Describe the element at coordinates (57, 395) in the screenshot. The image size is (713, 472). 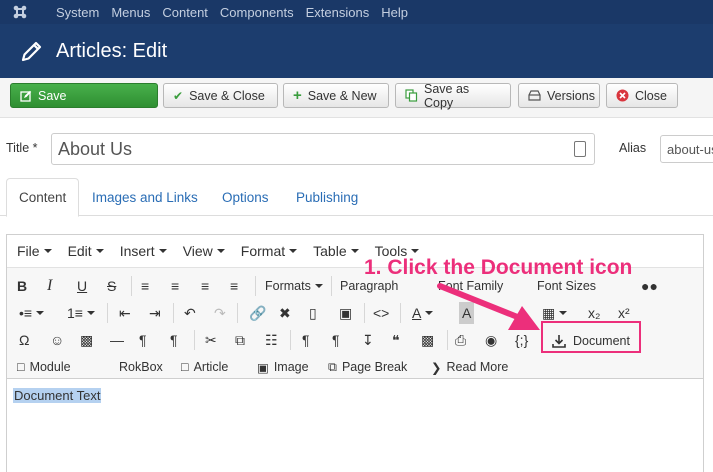
I see `editor-content-text: Document Text` at that location.